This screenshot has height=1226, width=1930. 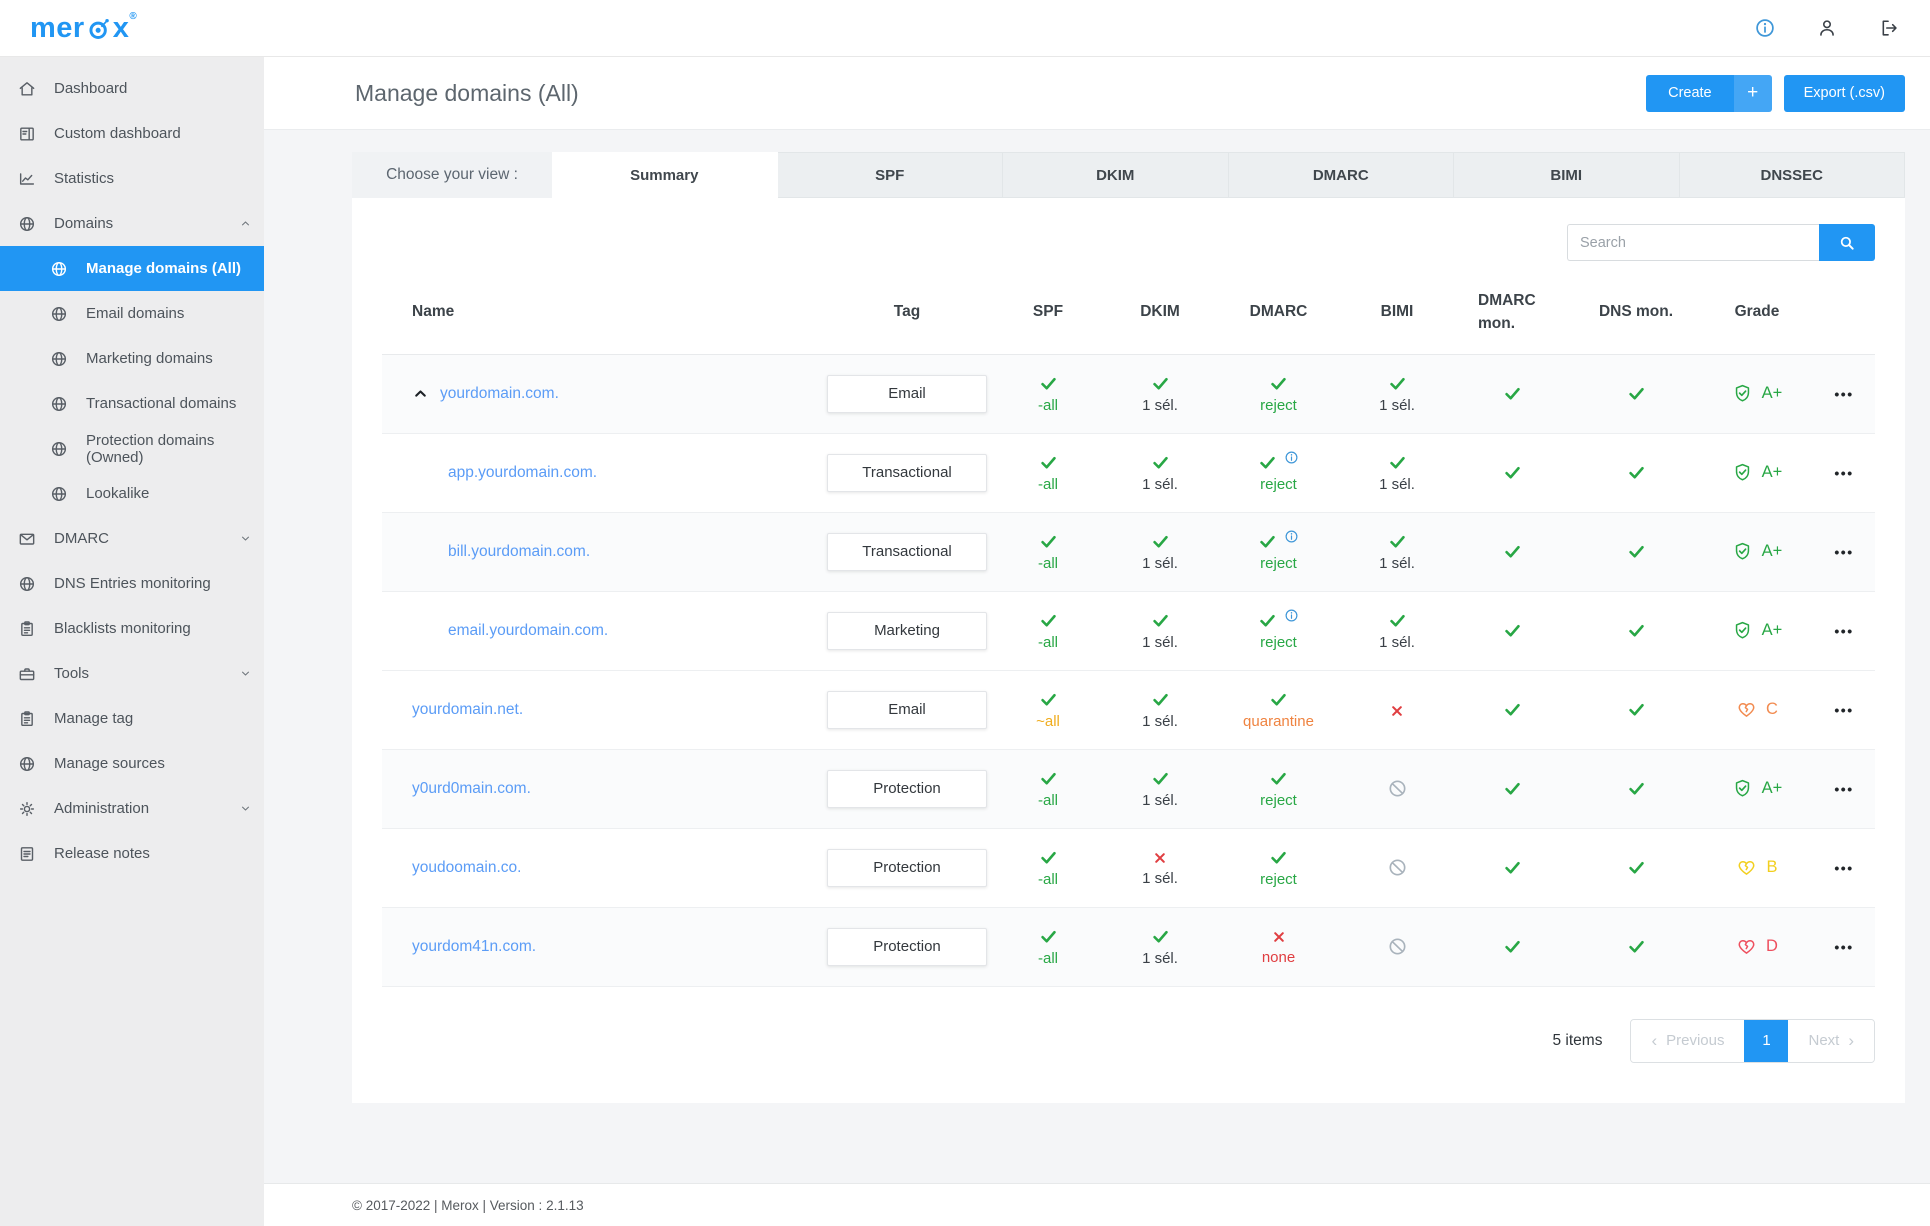 What do you see at coordinates (519, 552) in the screenshot?
I see `domain-link: bill.yourdomain.com.` at bounding box center [519, 552].